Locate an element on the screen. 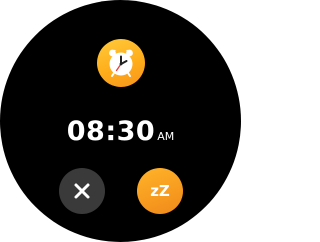 This screenshot has width=320, height=242. snooze-label: zZ is located at coordinates (160, 191).